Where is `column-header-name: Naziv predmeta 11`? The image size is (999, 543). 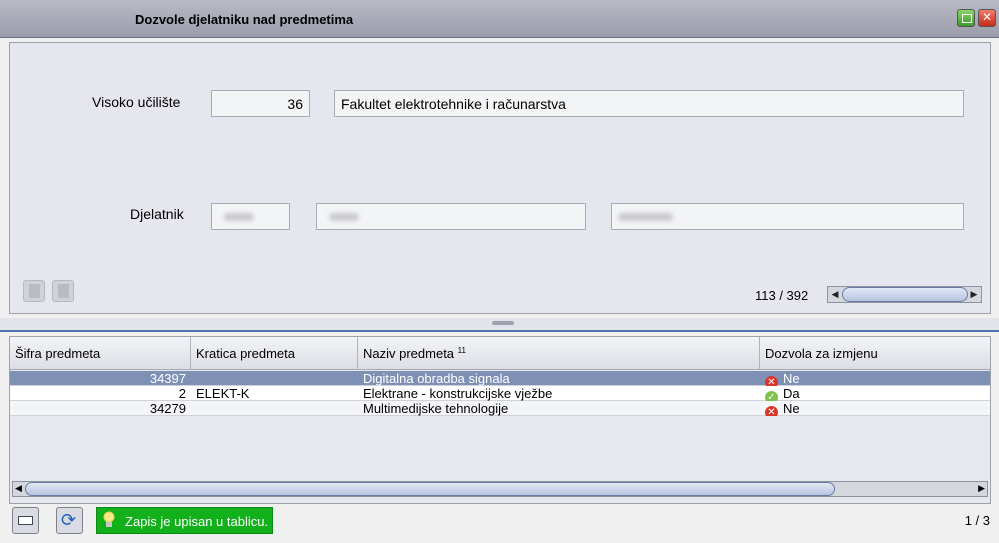 column-header-name: Naziv predmeta 11 is located at coordinates (559, 353).